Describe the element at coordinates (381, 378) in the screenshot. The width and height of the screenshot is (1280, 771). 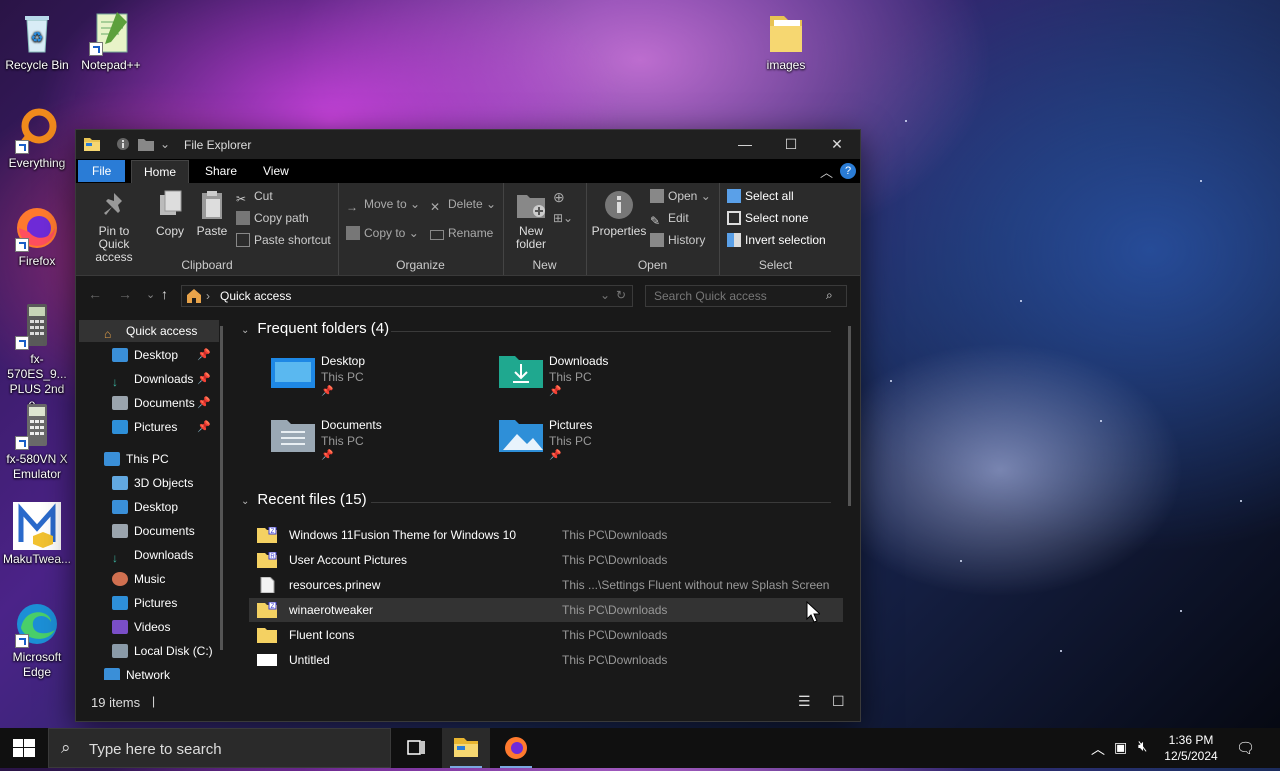
I see `folder-tile-desktop: Desktop This PC 📌` at that location.